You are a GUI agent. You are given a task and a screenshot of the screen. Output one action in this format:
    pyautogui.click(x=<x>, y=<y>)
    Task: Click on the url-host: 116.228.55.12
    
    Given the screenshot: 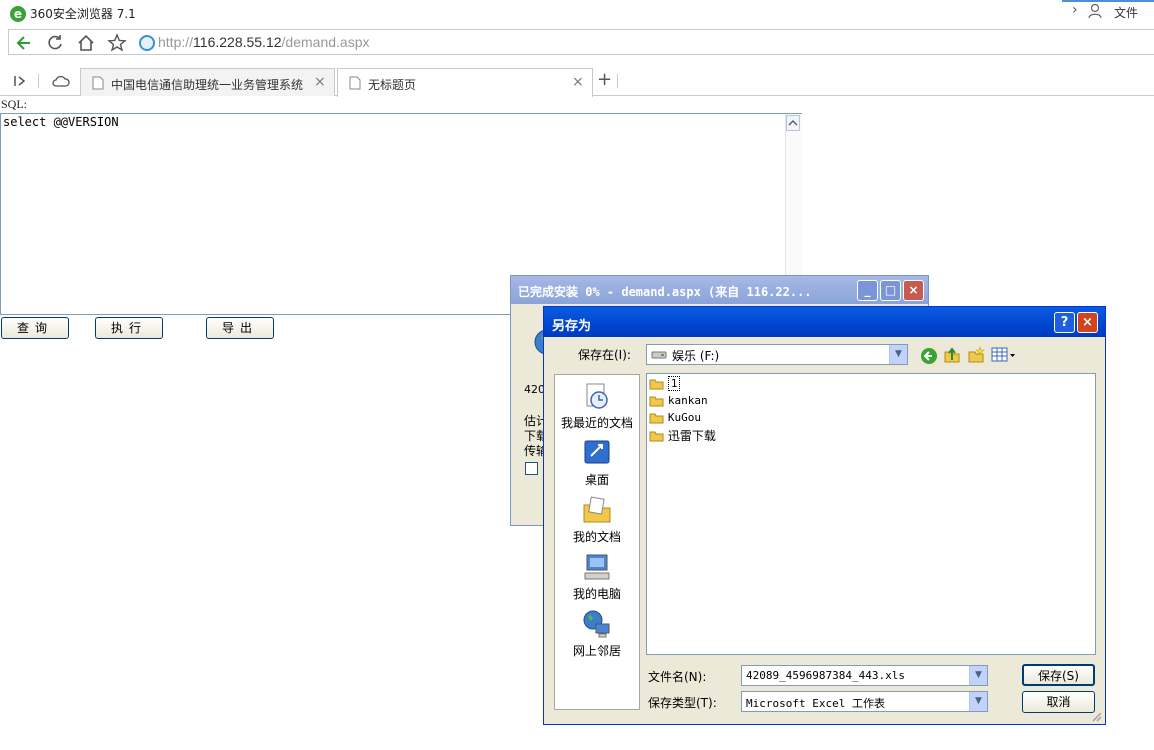 What is the action you would take?
    pyautogui.click(x=237, y=42)
    